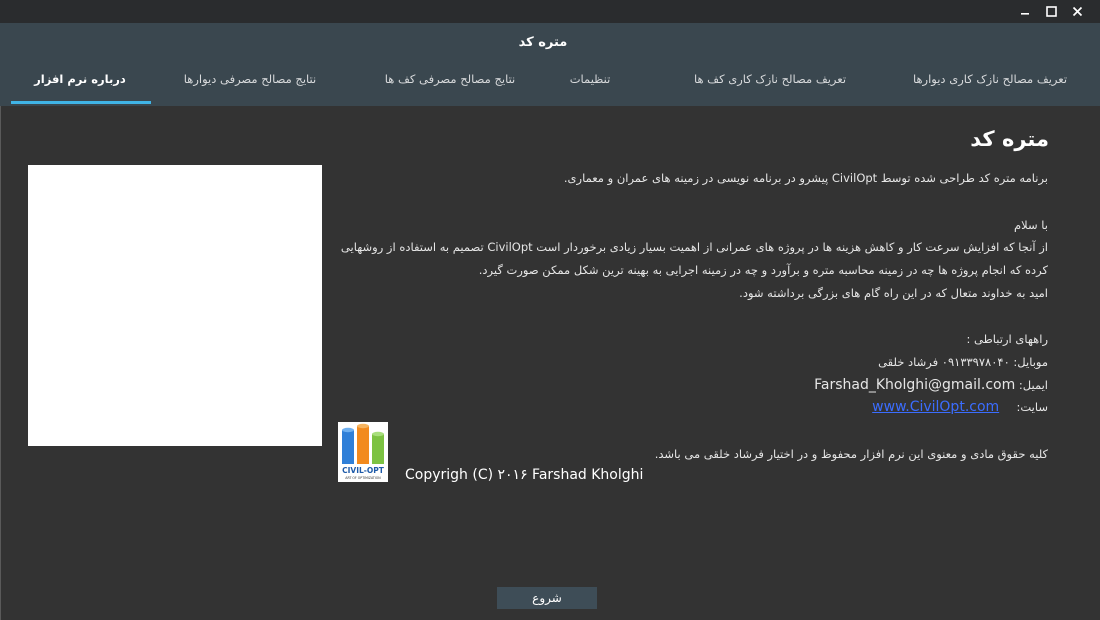 Image resolution: width=1100 pixels, height=620 pixels. I want to click on greeting-text: با سلام, so click(1031, 225).